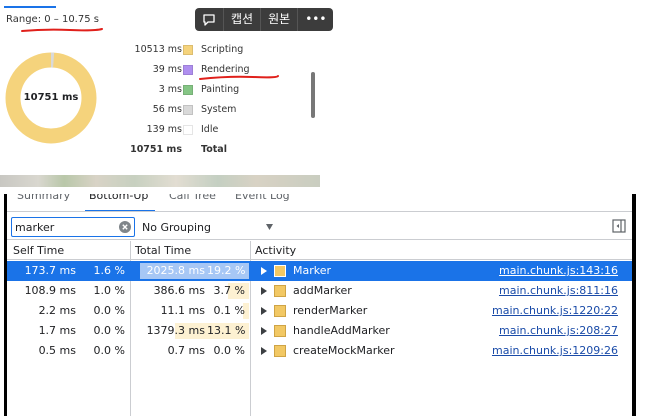 The width and height of the screenshot is (651, 416). I want to click on total-time-ms: 11.1 ms, so click(182, 310).